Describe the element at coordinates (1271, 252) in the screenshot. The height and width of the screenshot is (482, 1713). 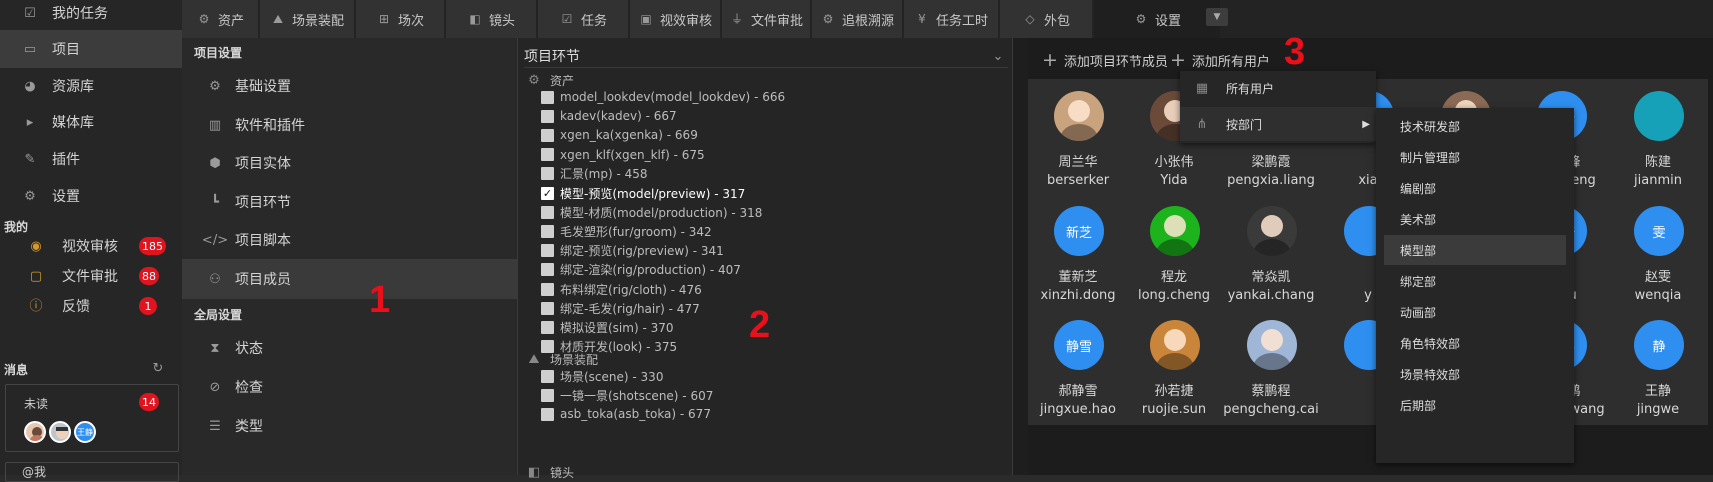
I see `member-card: 常焱凯 yankai.chang` at that location.